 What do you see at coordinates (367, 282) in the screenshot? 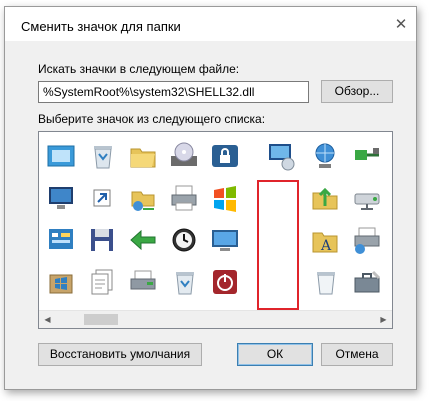
I see `toolbox-icon` at bounding box center [367, 282].